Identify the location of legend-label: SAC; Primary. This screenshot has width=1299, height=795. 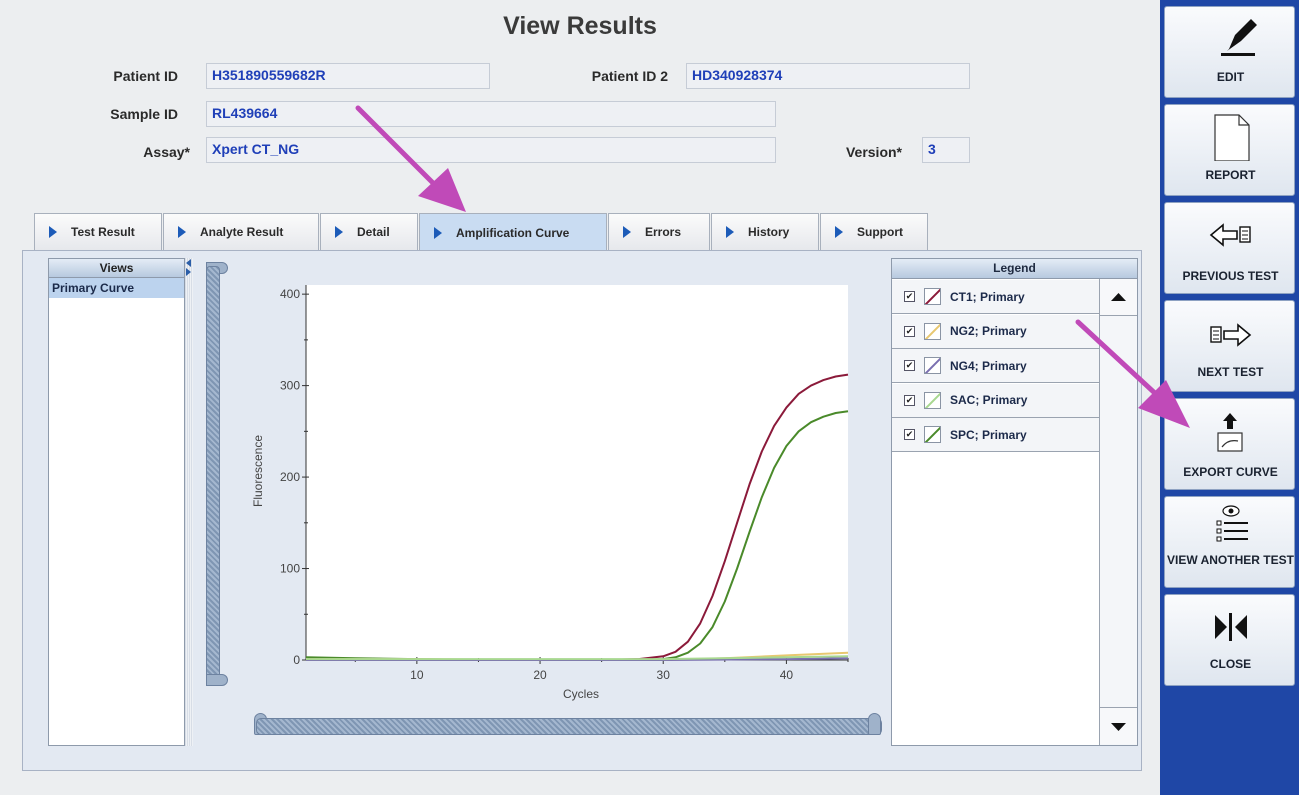
(989, 400).